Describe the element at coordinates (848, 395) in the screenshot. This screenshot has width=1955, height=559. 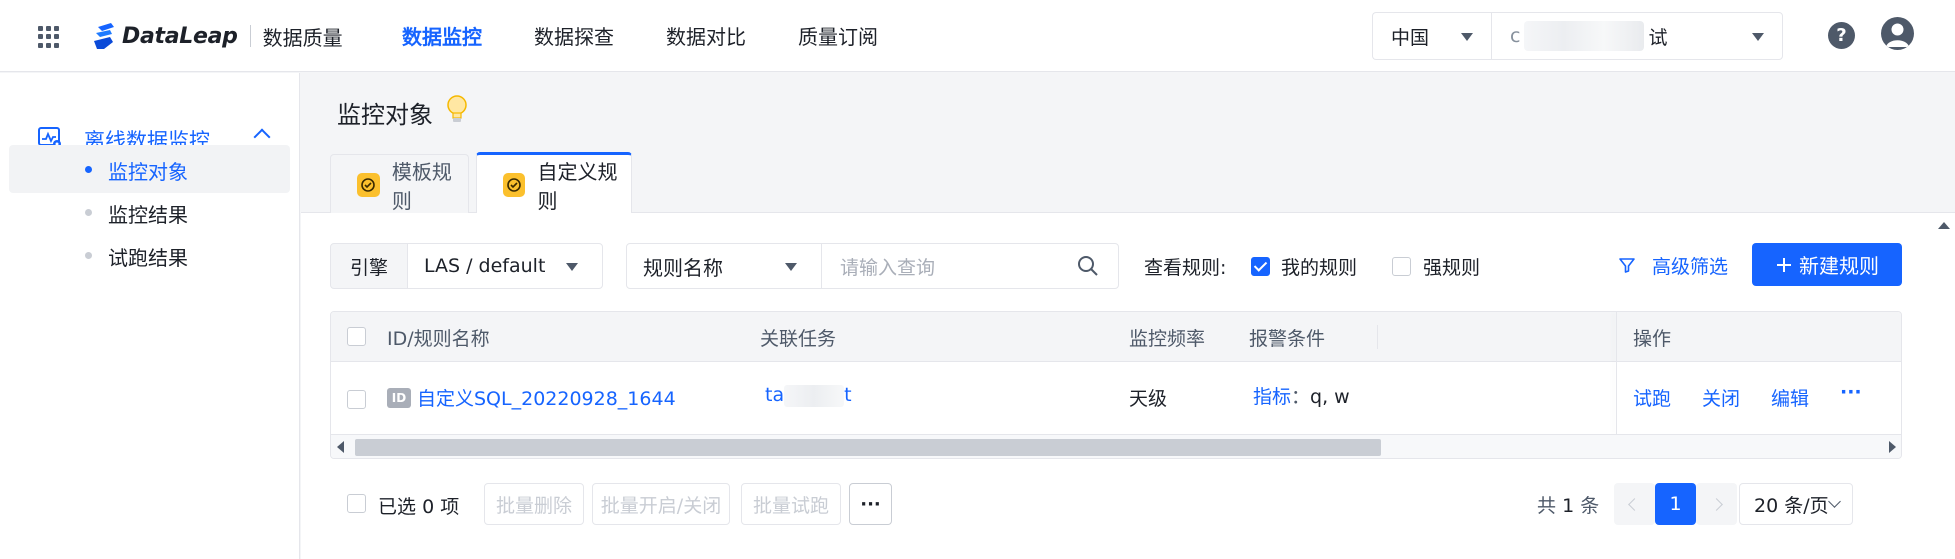
I see `task-suffix: t` at that location.